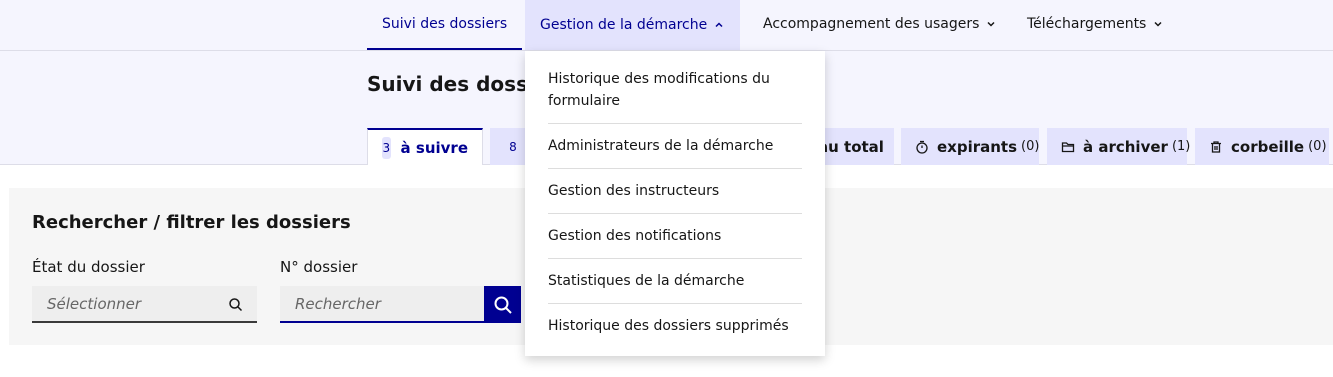 This screenshot has width=1333, height=377. What do you see at coordinates (1125, 146) in the screenshot?
I see `tab-label: à archiver` at bounding box center [1125, 146].